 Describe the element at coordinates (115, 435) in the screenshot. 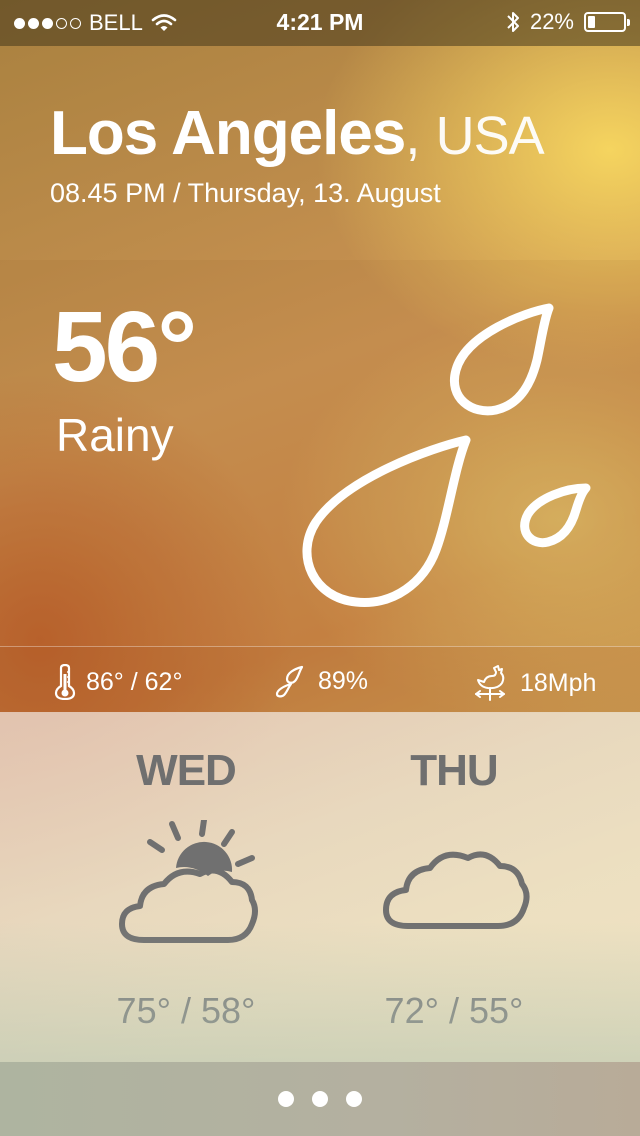

I see `current-condition: Rainy` at that location.